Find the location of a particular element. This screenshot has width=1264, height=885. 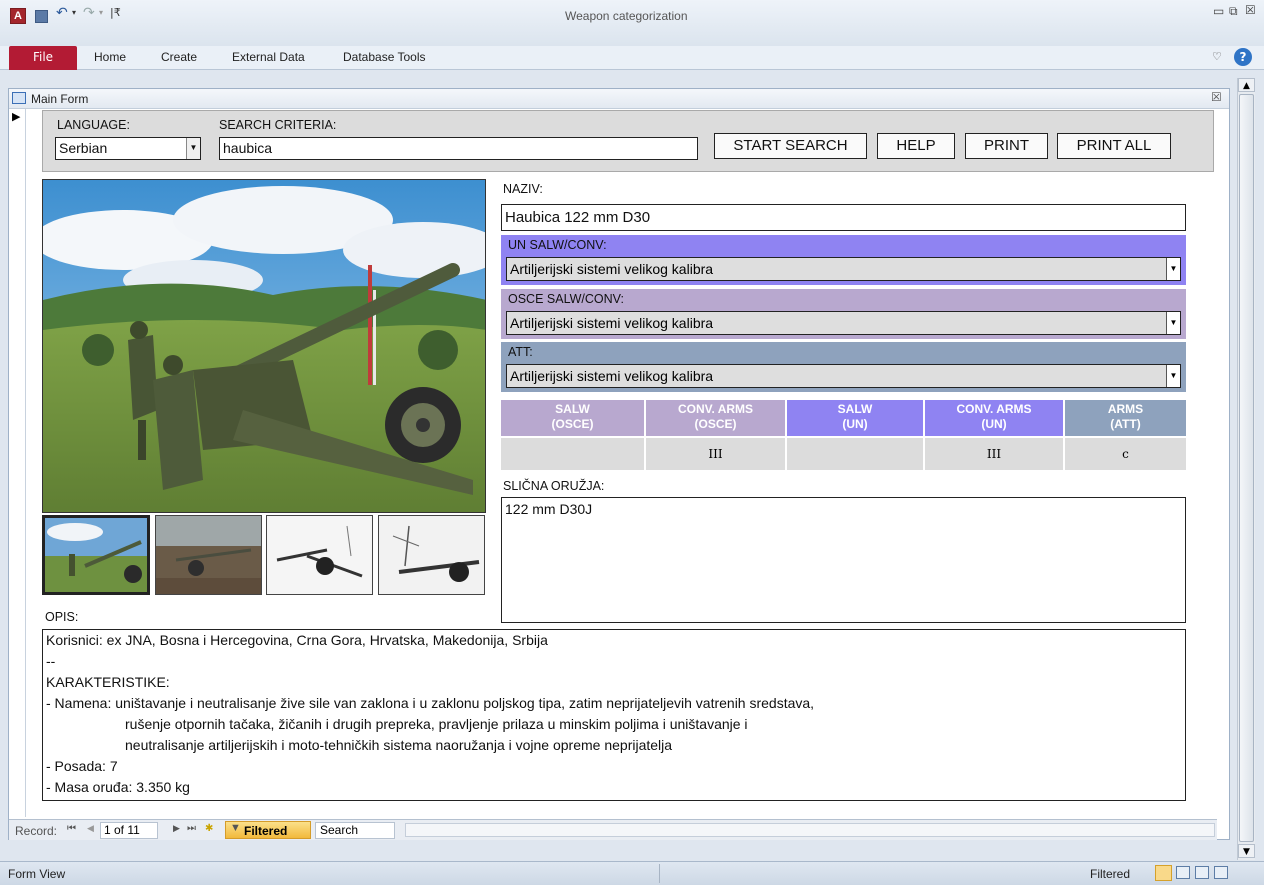

last-record-icon: ⏭ is located at coordinates (191, 828).